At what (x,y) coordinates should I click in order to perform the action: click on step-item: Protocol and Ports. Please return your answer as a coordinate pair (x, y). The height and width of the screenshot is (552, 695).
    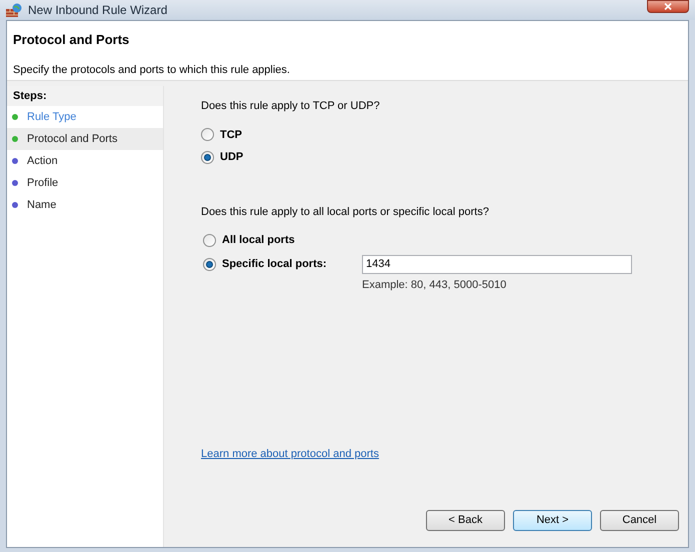
    Looking at the image, I should click on (85, 139).